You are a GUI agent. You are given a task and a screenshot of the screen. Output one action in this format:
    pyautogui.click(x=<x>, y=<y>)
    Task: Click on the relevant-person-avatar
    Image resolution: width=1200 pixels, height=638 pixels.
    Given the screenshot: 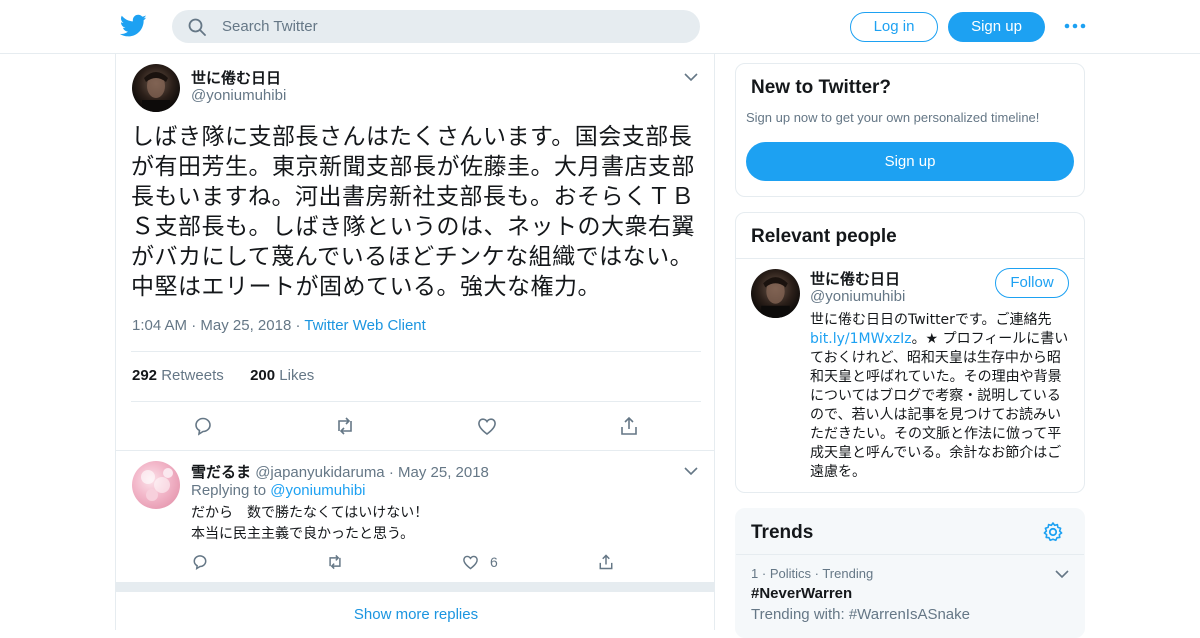 What is the action you would take?
    pyautogui.click(x=775, y=293)
    